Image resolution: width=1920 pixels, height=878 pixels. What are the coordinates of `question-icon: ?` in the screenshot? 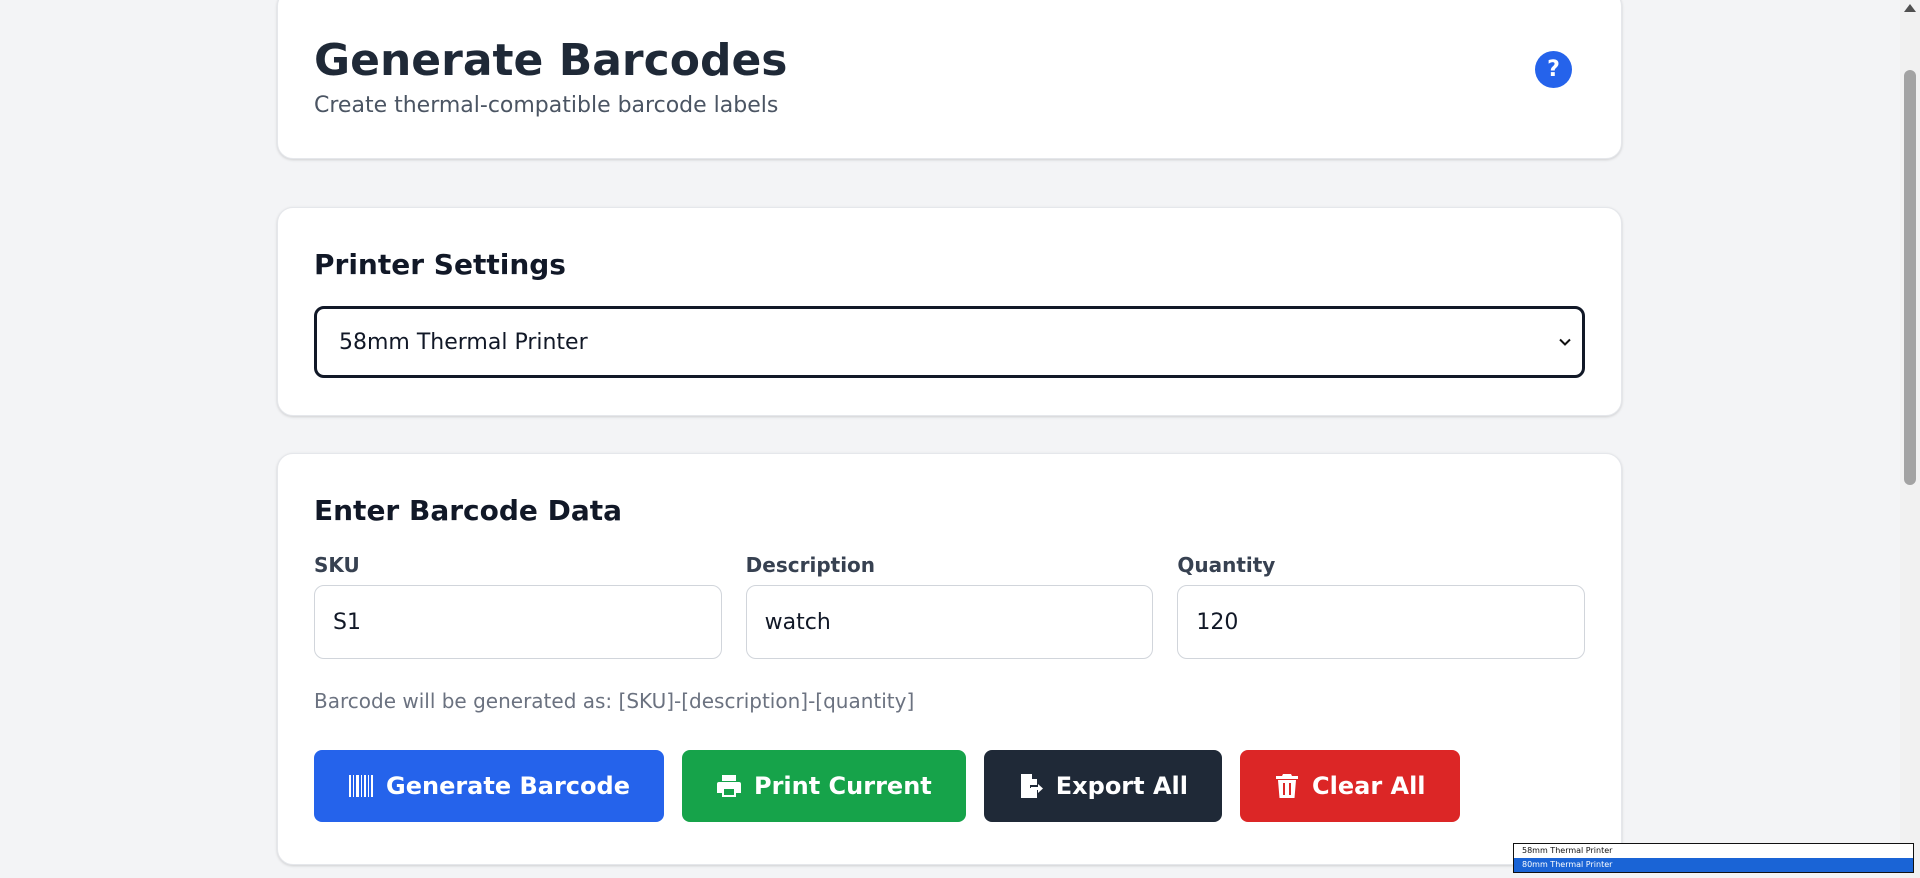 It's located at (1553, 69).